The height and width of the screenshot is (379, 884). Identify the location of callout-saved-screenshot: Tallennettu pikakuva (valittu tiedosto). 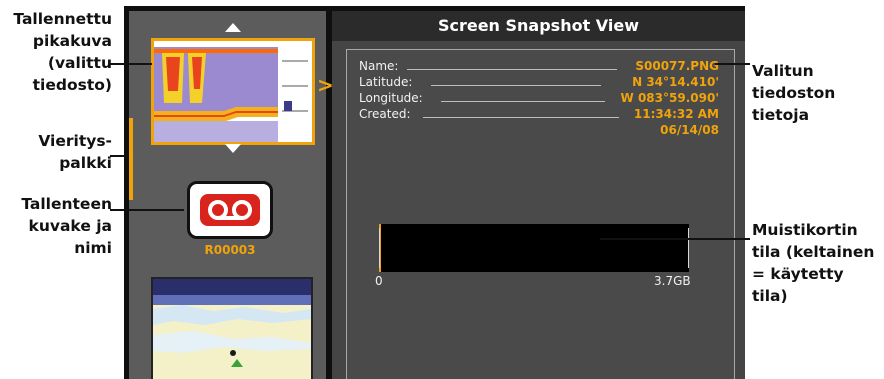
(62, 52).